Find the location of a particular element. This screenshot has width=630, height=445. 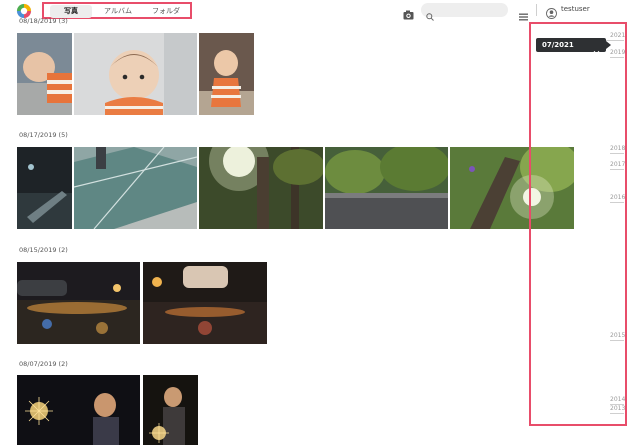

timeline-year: 2015 is located at coordinates (617, 335).